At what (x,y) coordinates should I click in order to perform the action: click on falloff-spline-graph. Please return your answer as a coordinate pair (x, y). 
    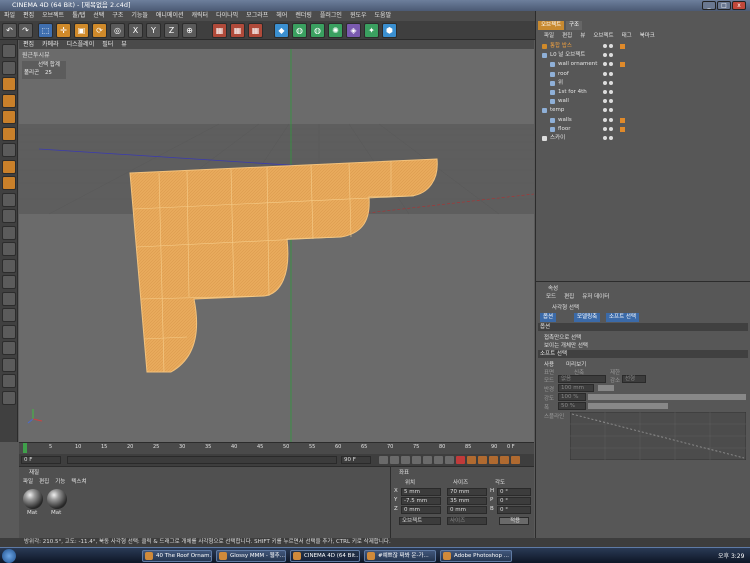
    Looking at the image, I should click on (658, 436).